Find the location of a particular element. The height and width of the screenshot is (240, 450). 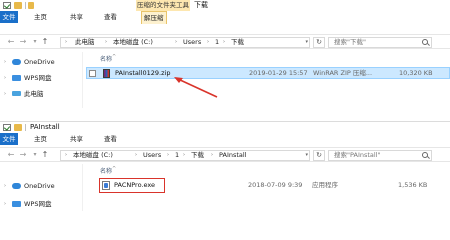

window-title: PAInstall is located at coordinates (45, 127).